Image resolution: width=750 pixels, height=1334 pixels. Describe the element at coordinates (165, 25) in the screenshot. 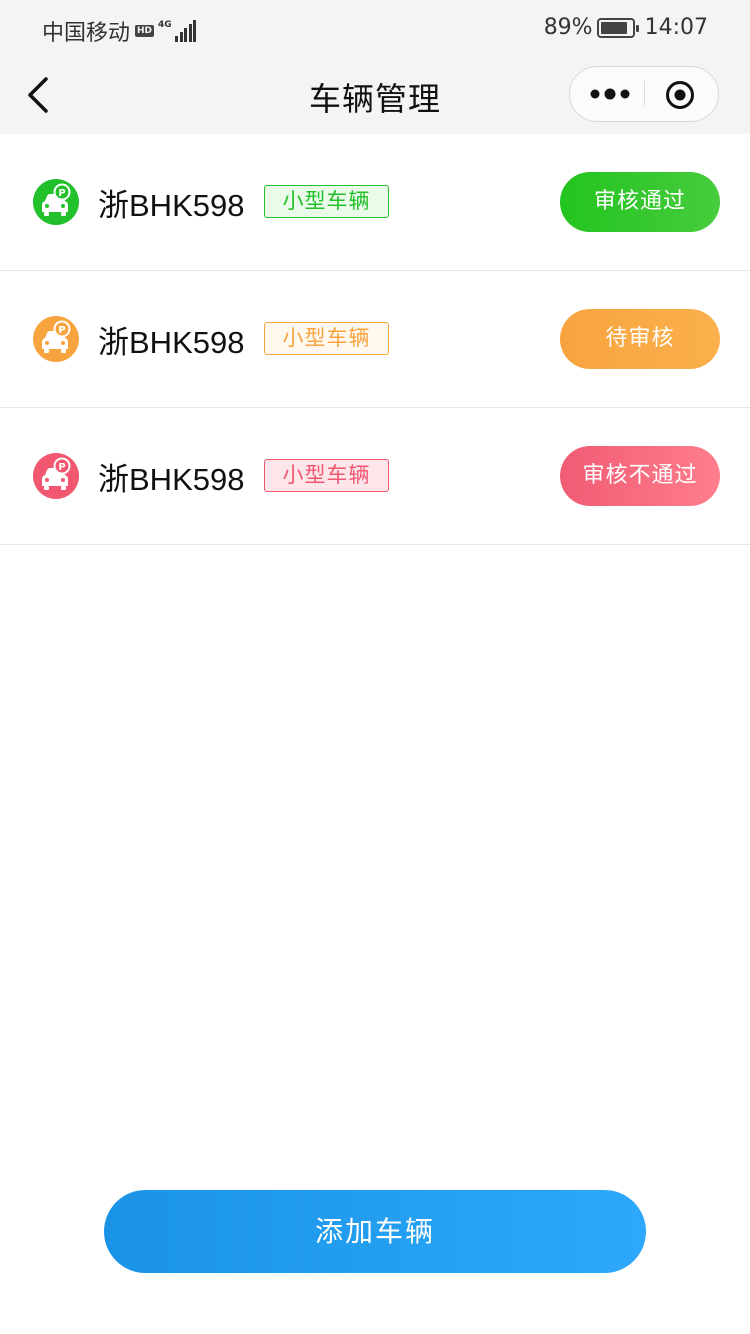

I see `network-type: 4G` at that location.